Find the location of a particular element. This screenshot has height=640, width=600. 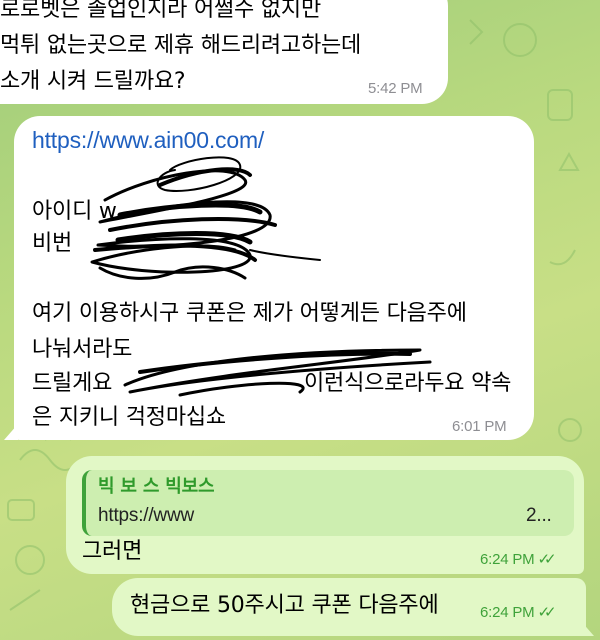

message-text-line: 이런식으로라두요 약속 is located at coordinates (408, 383).